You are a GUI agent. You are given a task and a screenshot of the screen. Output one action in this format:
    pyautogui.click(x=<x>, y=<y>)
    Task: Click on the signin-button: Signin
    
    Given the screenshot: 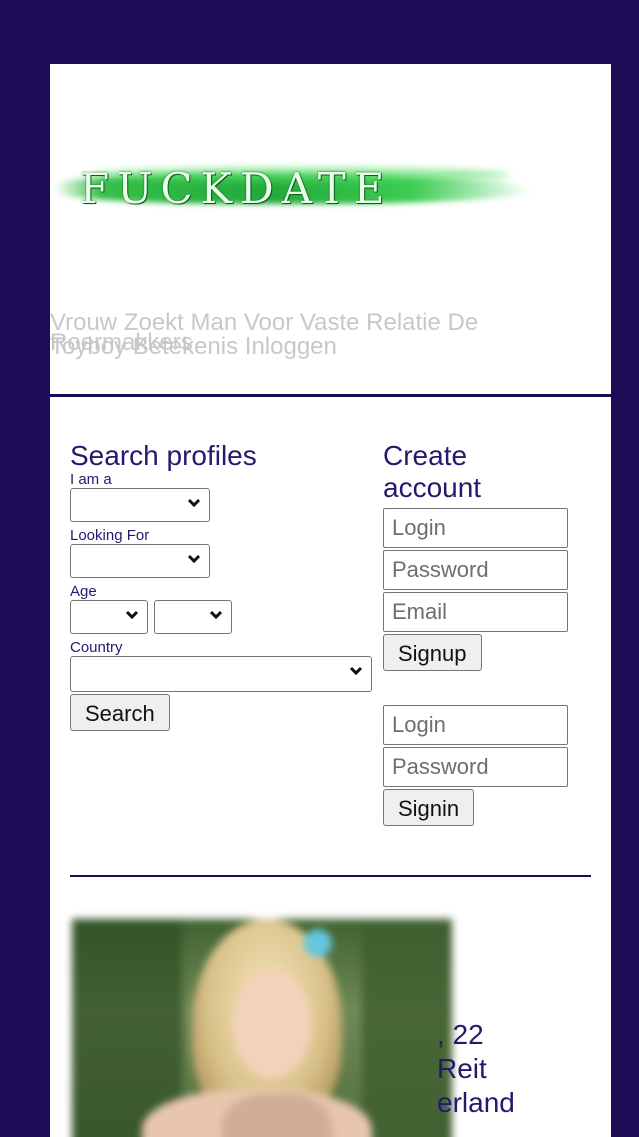 What is the action you would take?
    pyautogui.click(x=429, y=807)
    